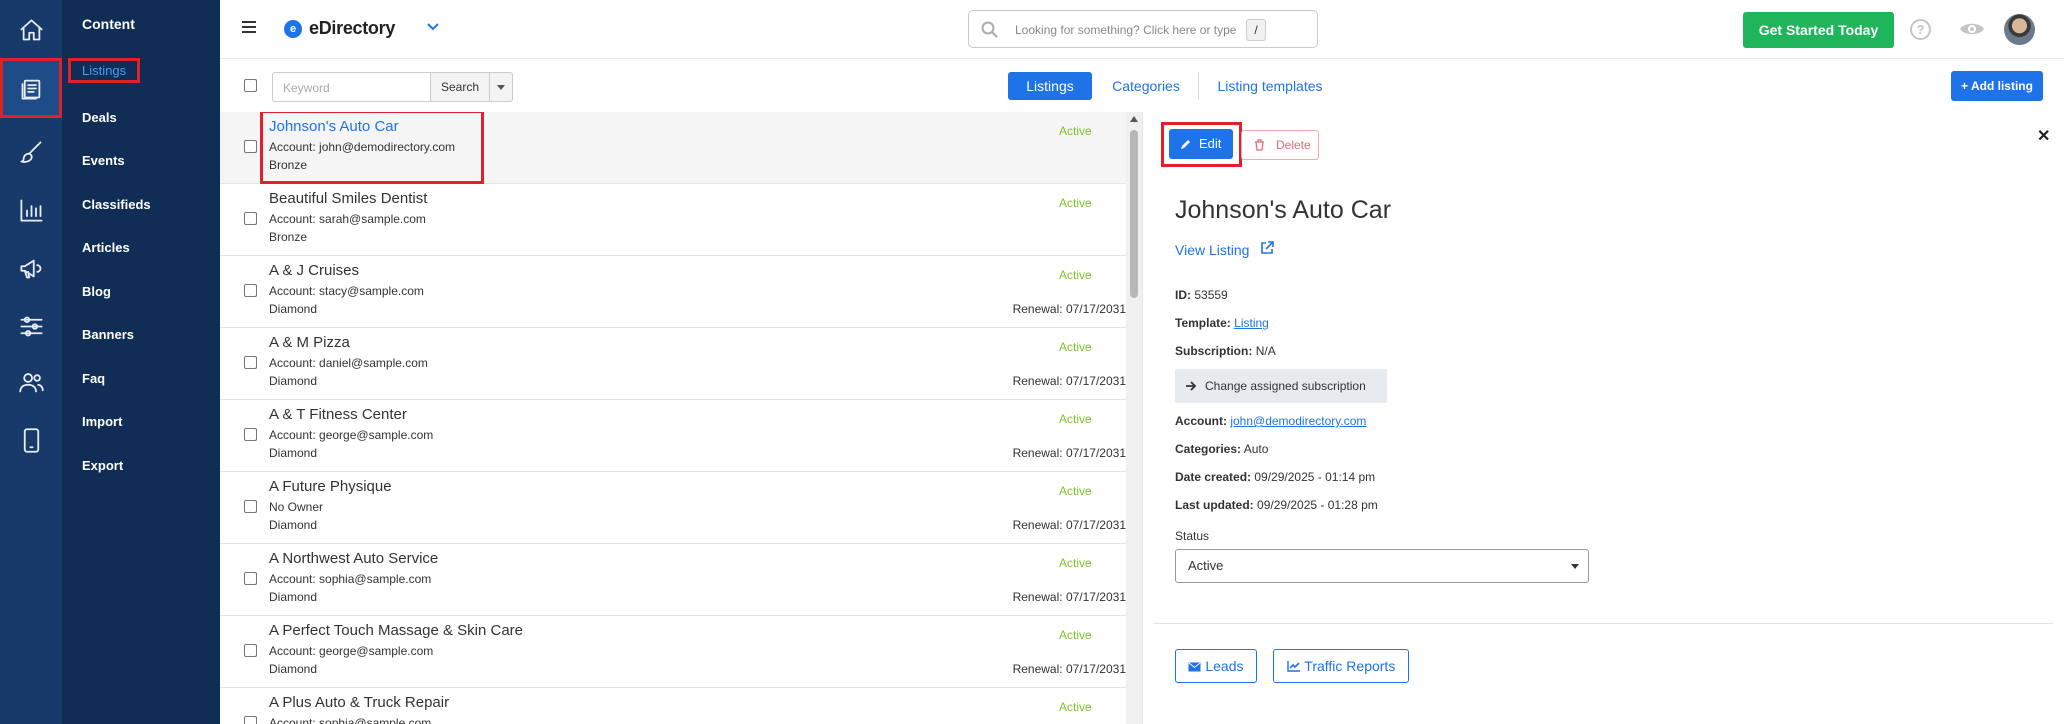  What do you see at coordinates (31, 88) in the screenshot?
I see `content-icon` at bounding box center [31, 88].